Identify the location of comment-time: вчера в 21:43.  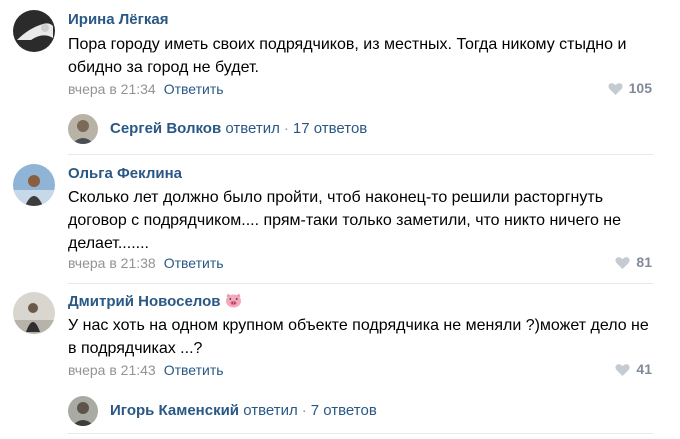
(112, 370).